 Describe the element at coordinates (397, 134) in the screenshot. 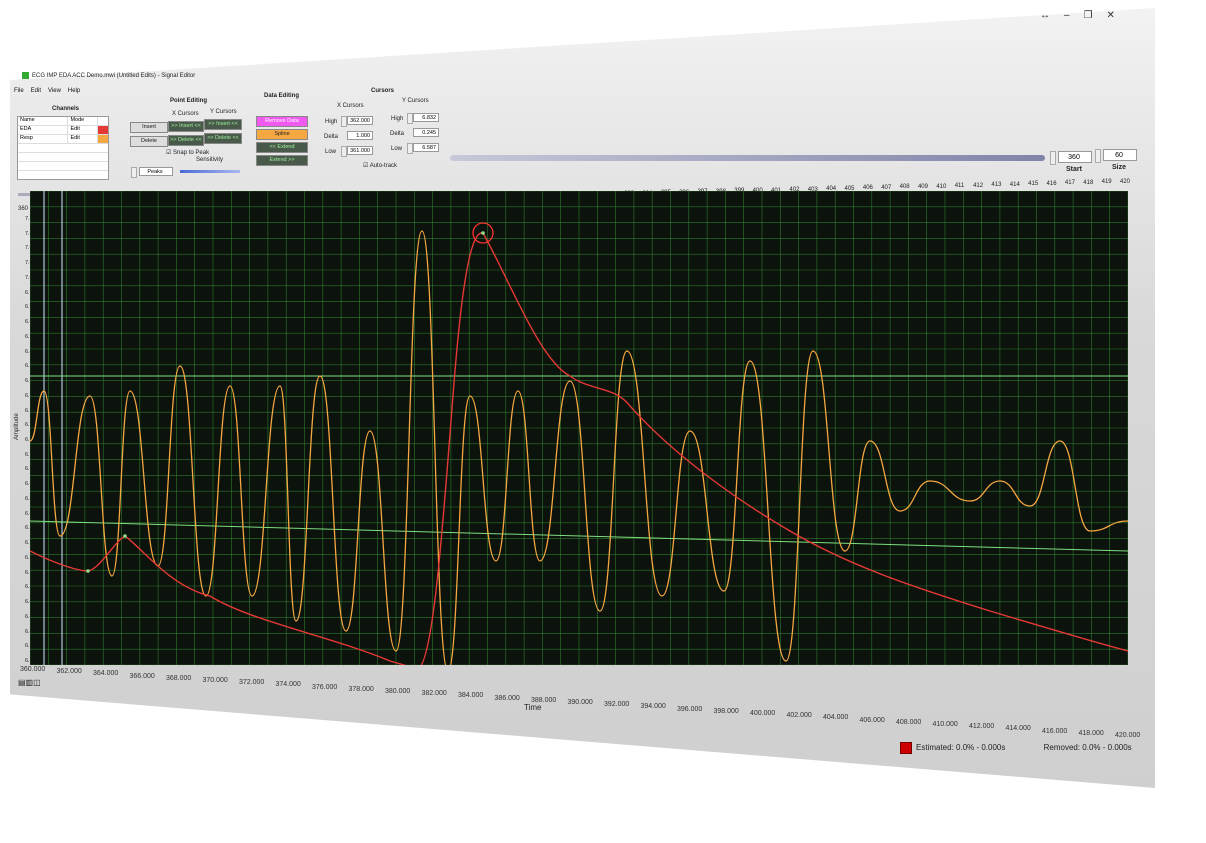

I see `y-delta-label: Delta` at that location.